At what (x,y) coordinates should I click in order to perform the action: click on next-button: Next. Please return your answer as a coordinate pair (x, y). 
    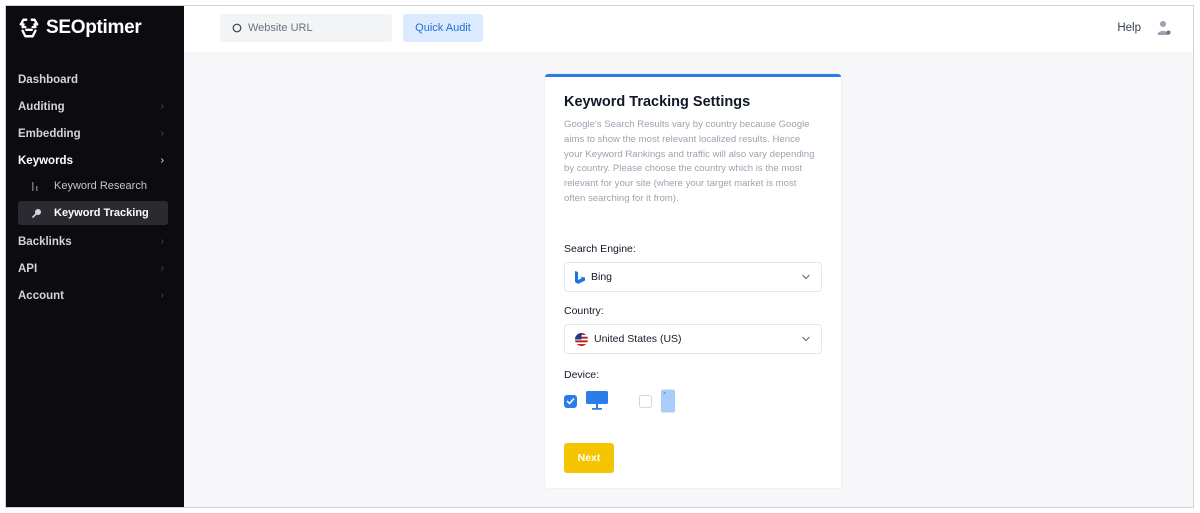
    Looking at the image, I should click on (589, 458).